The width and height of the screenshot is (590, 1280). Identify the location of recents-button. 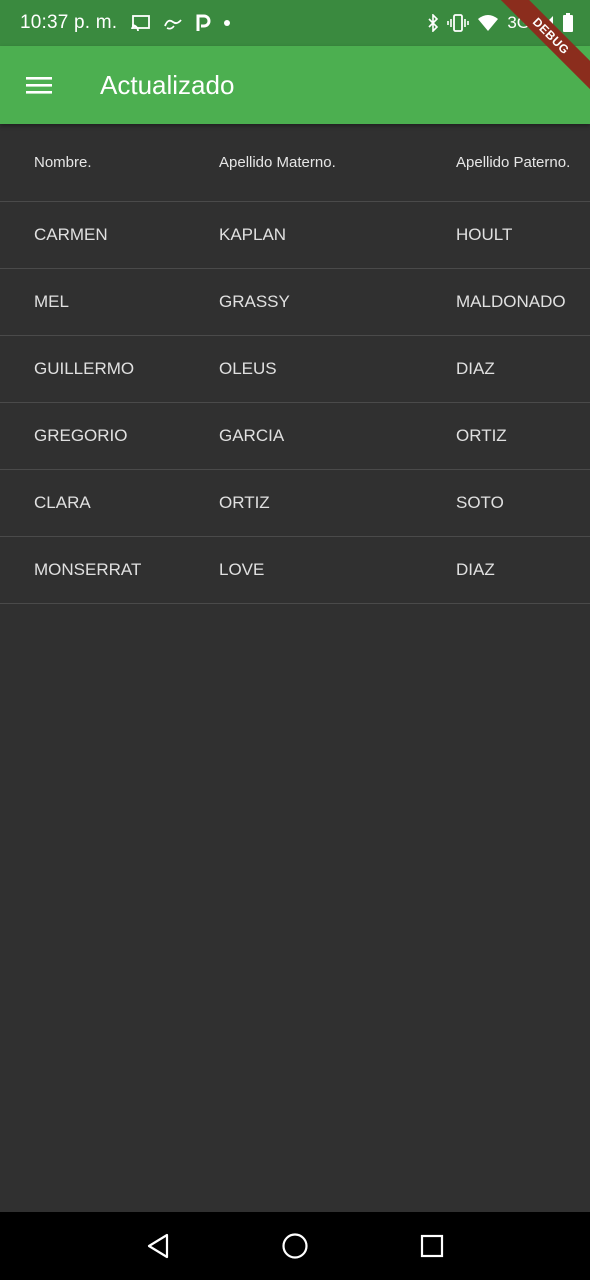
(432, 1246).